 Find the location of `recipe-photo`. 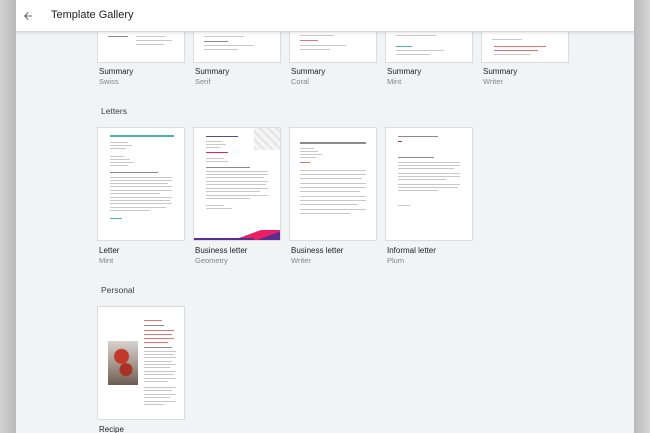

recipe-photo is located at coordinates (123, 363).